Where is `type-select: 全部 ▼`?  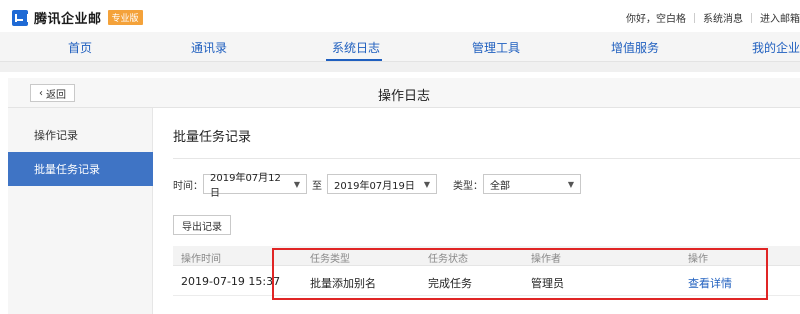 type-select: 全部 ▼ is located at coordinates (532, 184).